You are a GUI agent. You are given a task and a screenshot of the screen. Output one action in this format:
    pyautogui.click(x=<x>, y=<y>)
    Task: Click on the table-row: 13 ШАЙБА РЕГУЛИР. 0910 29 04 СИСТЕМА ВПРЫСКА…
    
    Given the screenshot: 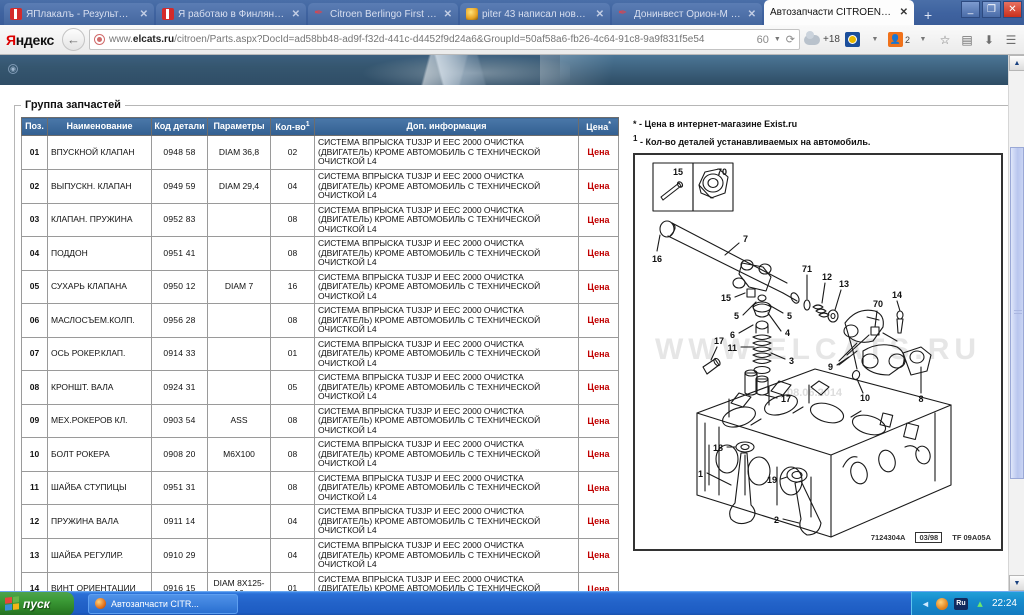 What is the action you would take?
    pyautogui.click(x=320, y=555)
    